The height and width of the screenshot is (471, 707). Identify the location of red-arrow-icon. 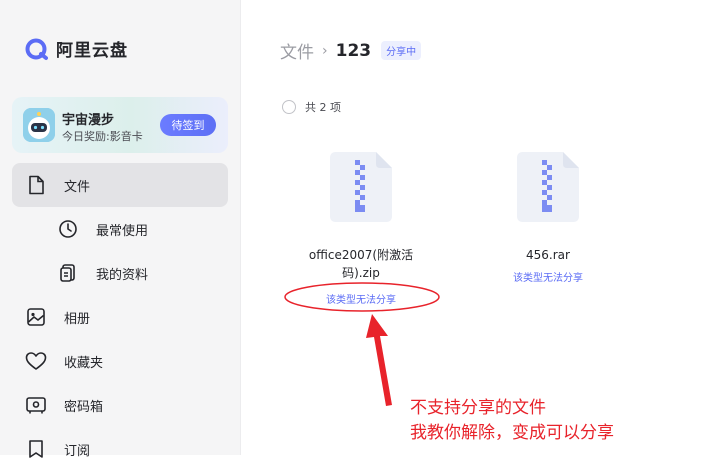
(379, 360).